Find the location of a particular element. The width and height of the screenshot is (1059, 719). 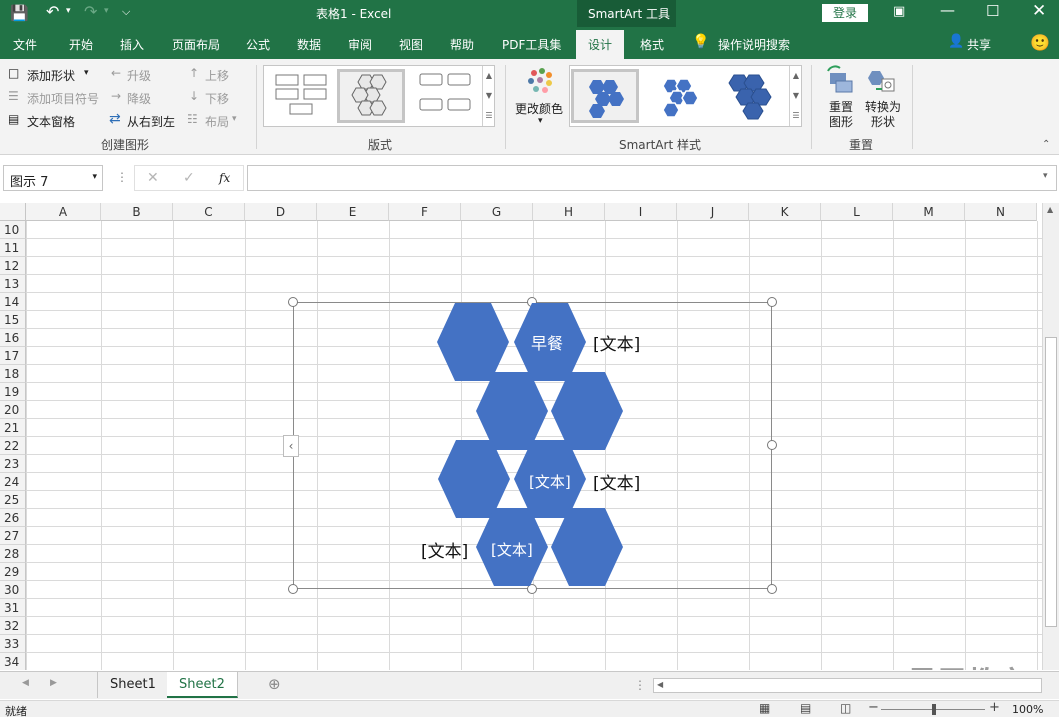

layout-option-hexagon-cluster is located at coordinates (371, 96).